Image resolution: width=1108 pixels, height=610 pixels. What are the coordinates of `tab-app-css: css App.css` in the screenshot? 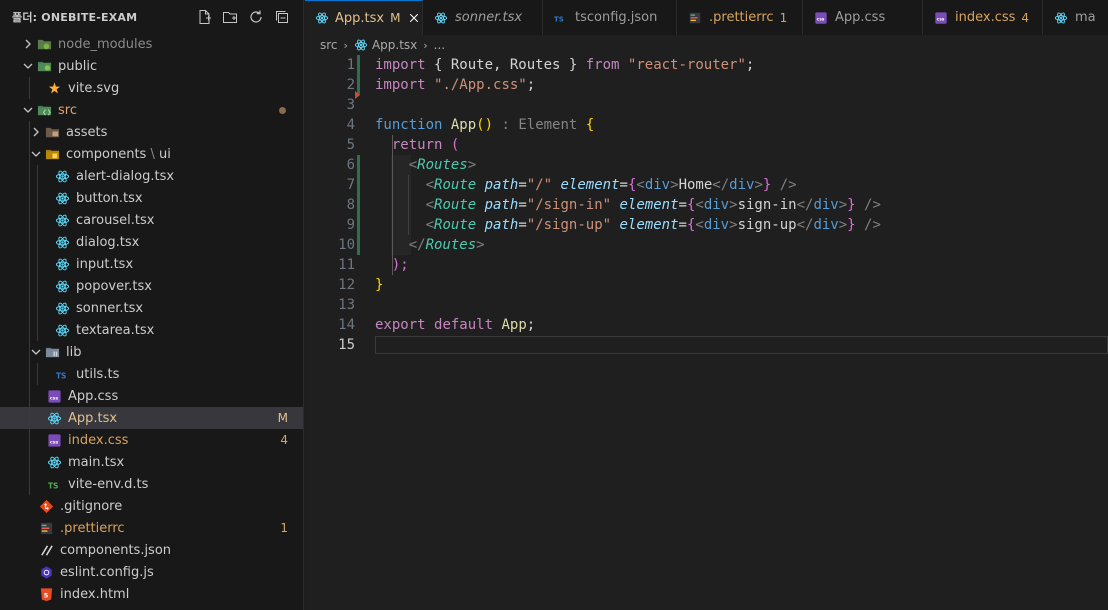 It's located at (863, 17).